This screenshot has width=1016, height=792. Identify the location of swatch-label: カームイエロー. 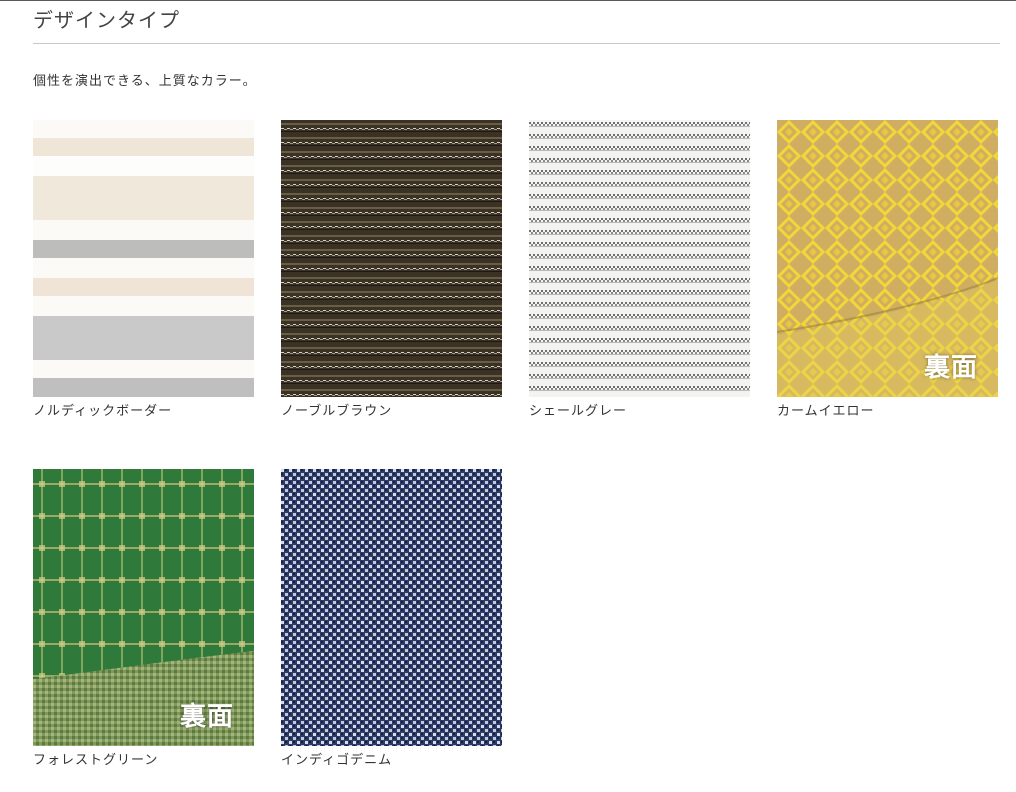
(826, 411).